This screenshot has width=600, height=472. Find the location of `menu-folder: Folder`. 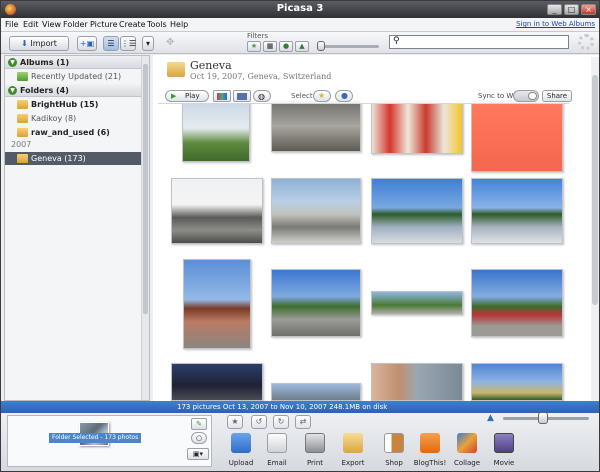

menu-folder: Folder is located at coordinates (75, 24).